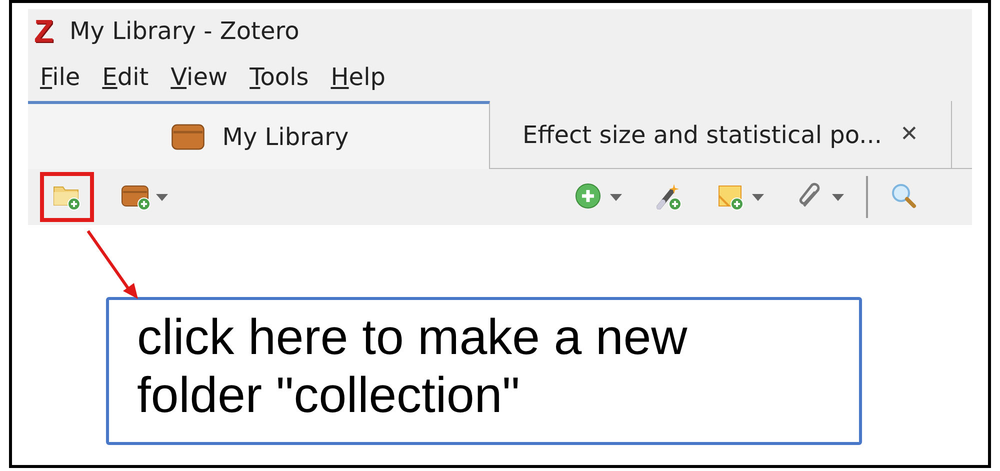  I want to click on tab: Effect size and statistical po... ✕, so click(721, 135).